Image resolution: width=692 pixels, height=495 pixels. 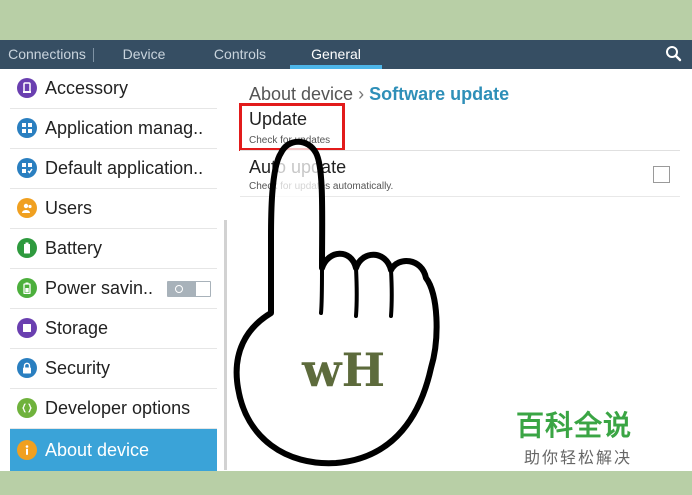 I want to click on default-applications-icon, so click(x=27, y=168).